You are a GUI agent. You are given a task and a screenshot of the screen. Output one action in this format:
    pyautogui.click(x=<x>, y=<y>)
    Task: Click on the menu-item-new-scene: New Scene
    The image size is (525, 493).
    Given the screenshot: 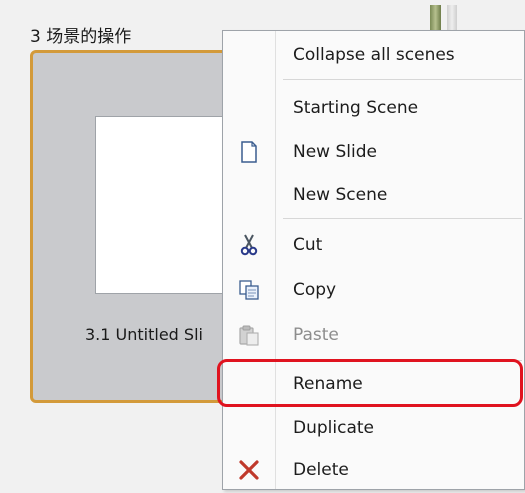 What is the action you would take?
    pyautogui.click(x=373, y=195)
    